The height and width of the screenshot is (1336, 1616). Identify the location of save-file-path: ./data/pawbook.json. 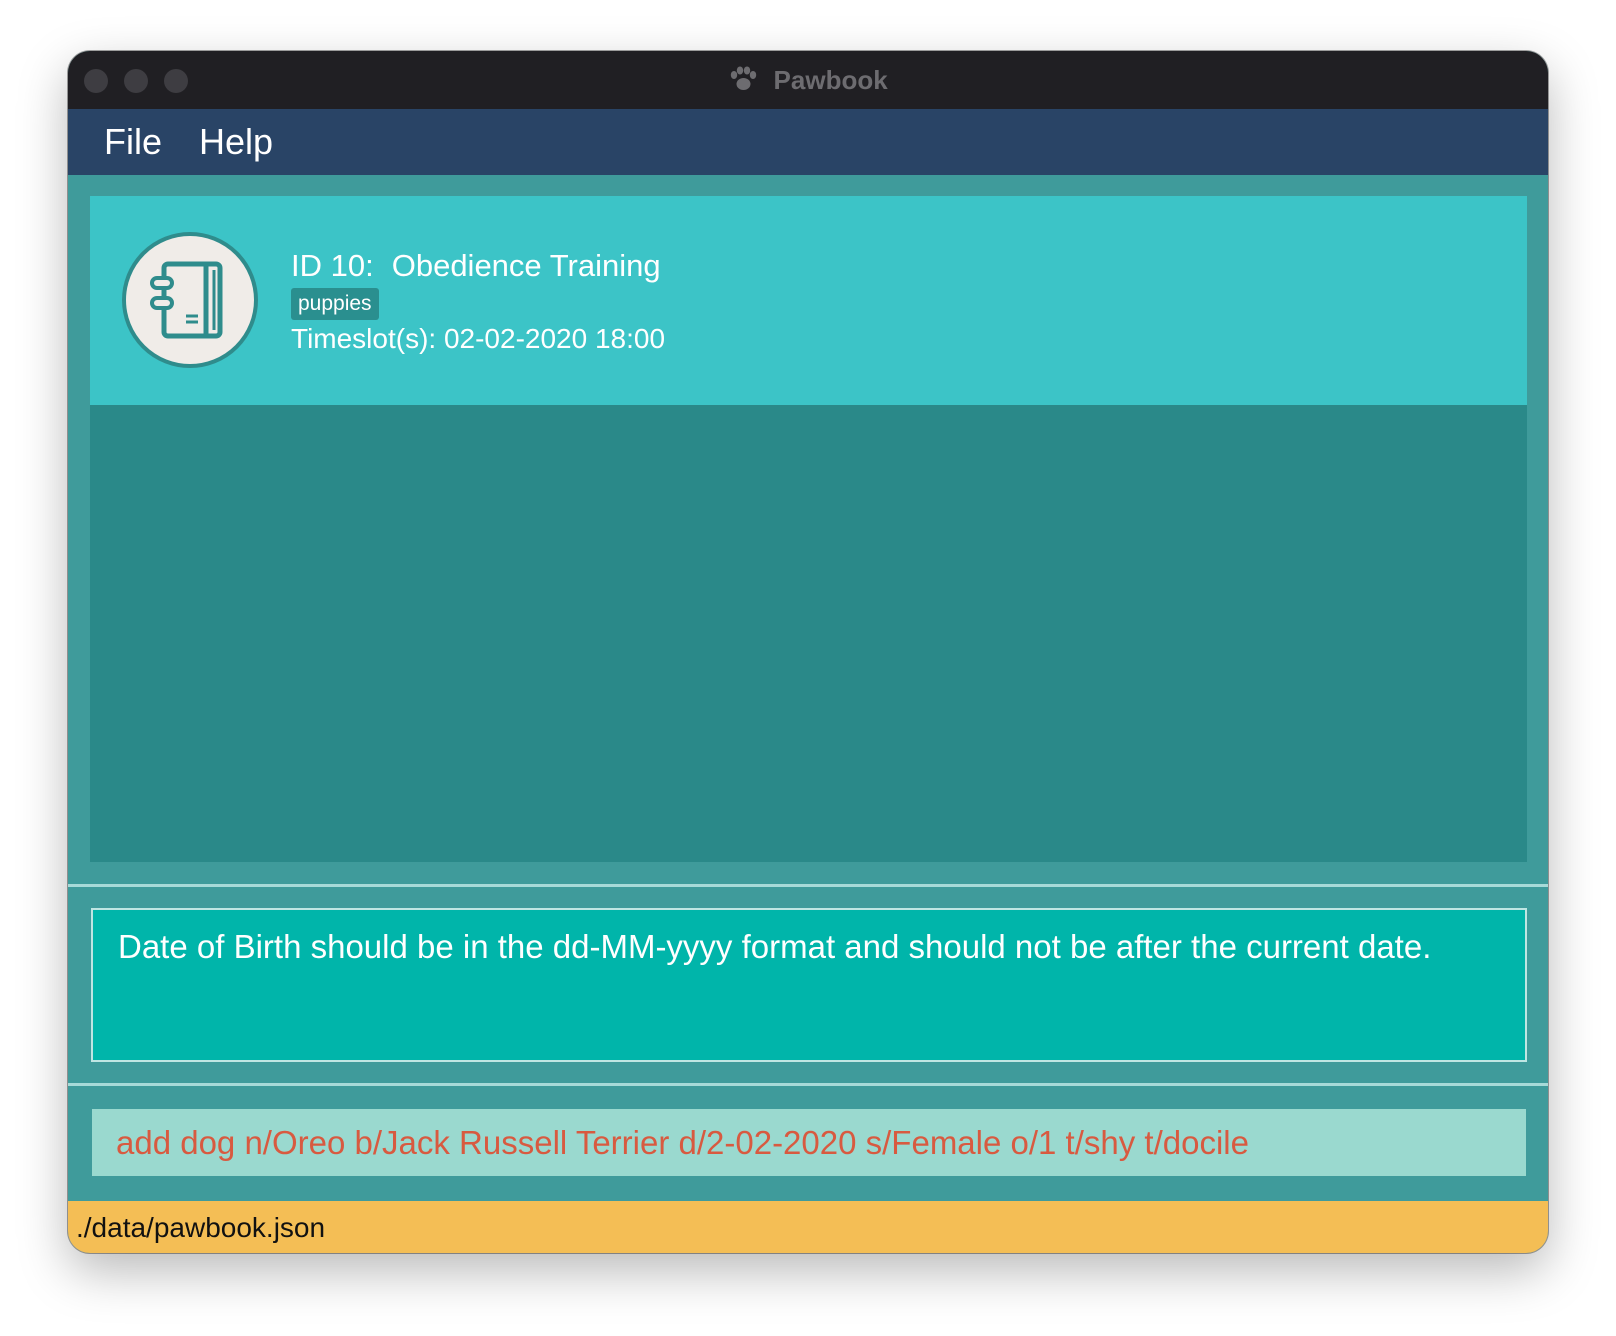
(201, 1227).